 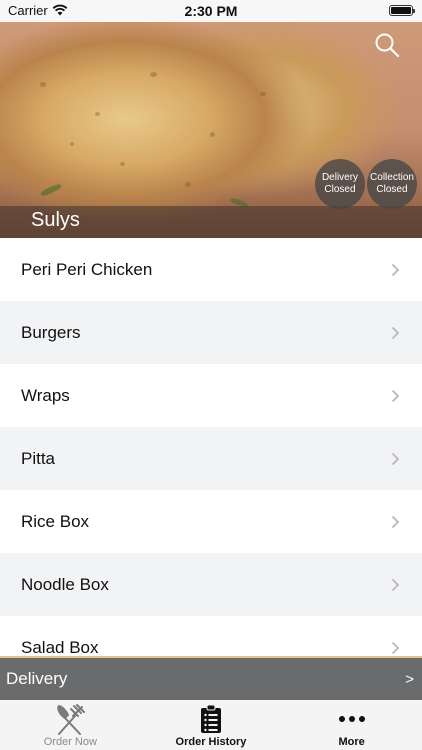 I want to click on delivery-status-title: Delivery, so click(x=340, y=177).